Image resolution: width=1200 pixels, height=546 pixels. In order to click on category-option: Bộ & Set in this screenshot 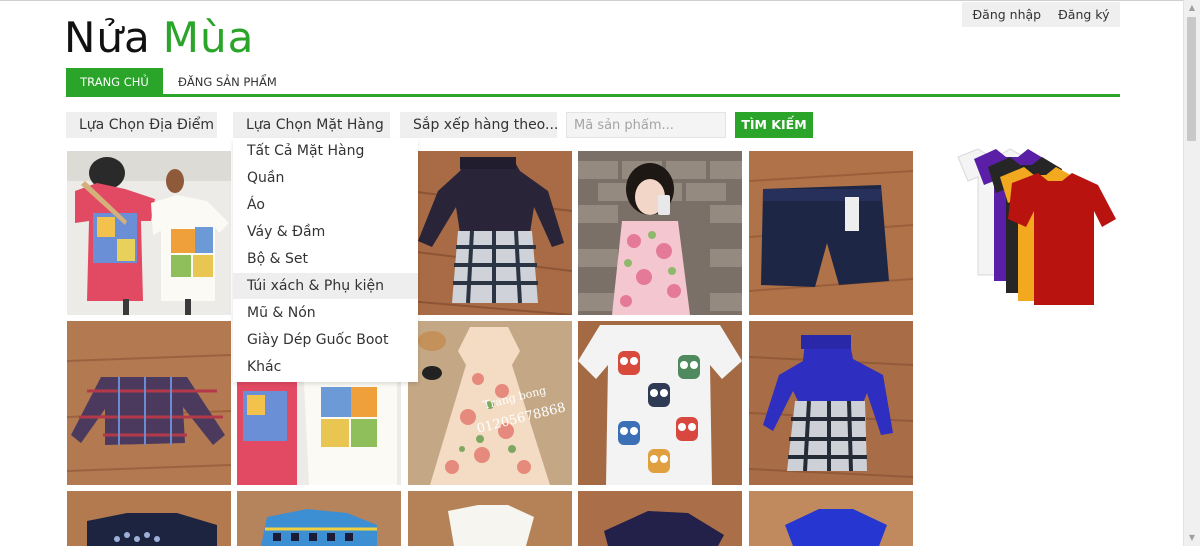, I will do `click(325, 259)`.